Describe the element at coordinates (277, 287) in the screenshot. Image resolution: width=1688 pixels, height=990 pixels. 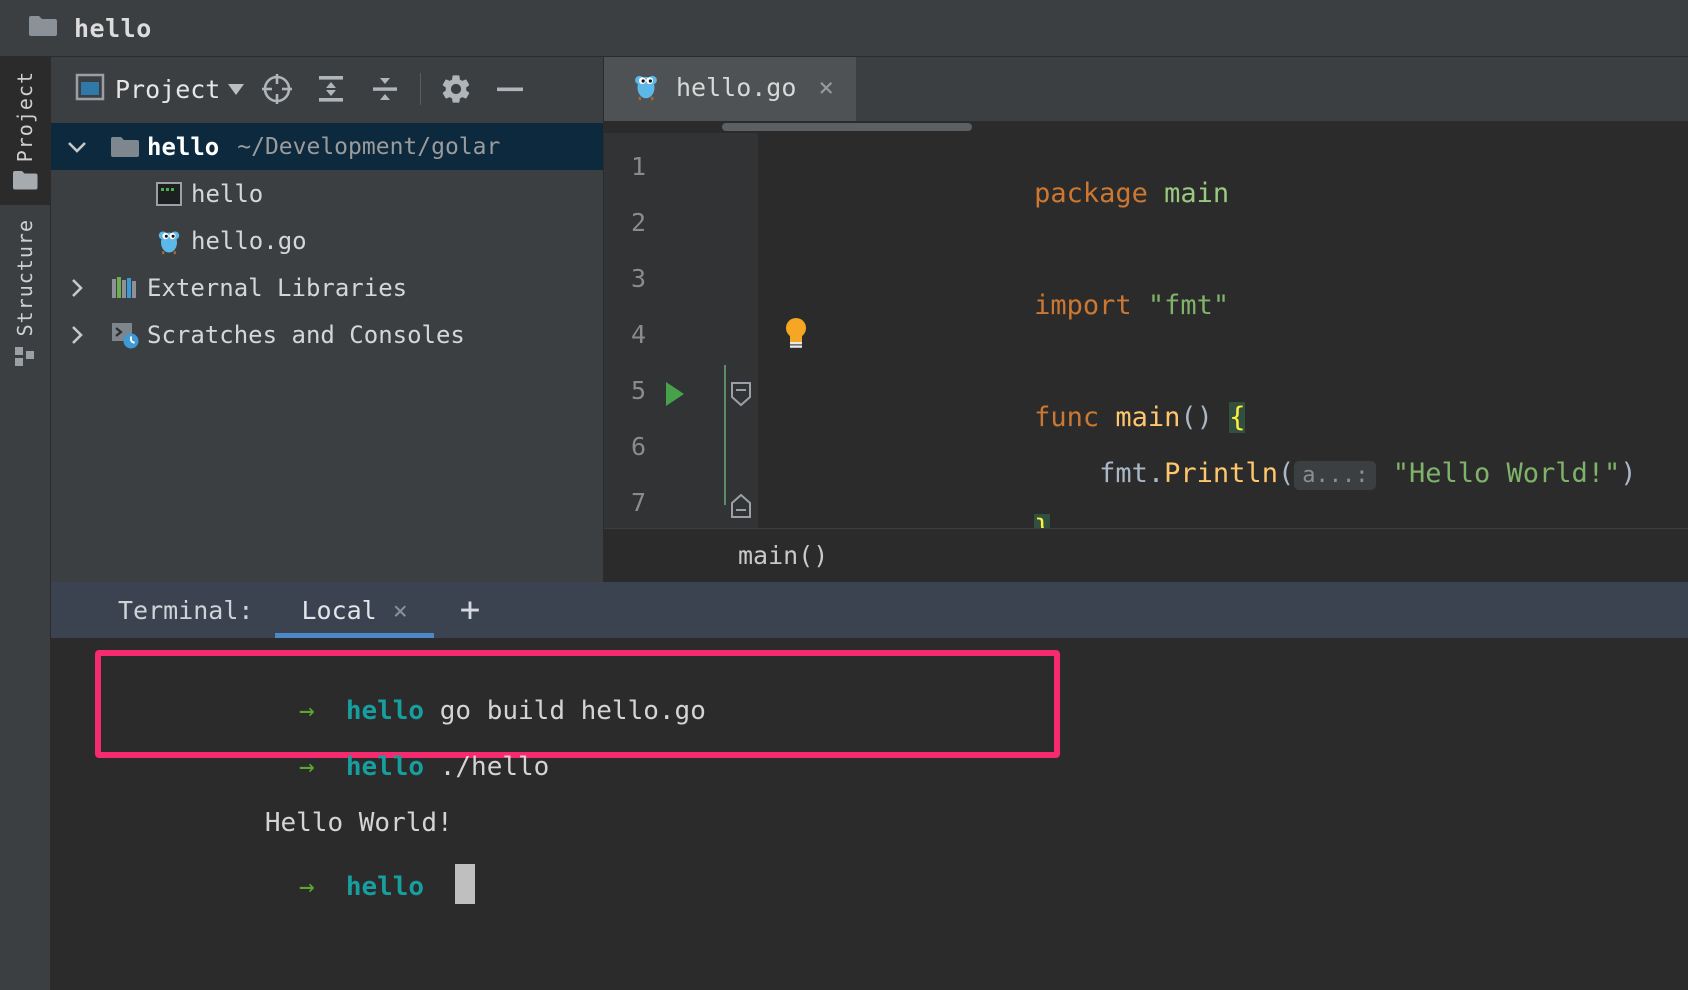
I see `tree-item-label: External Libraries` at that location.